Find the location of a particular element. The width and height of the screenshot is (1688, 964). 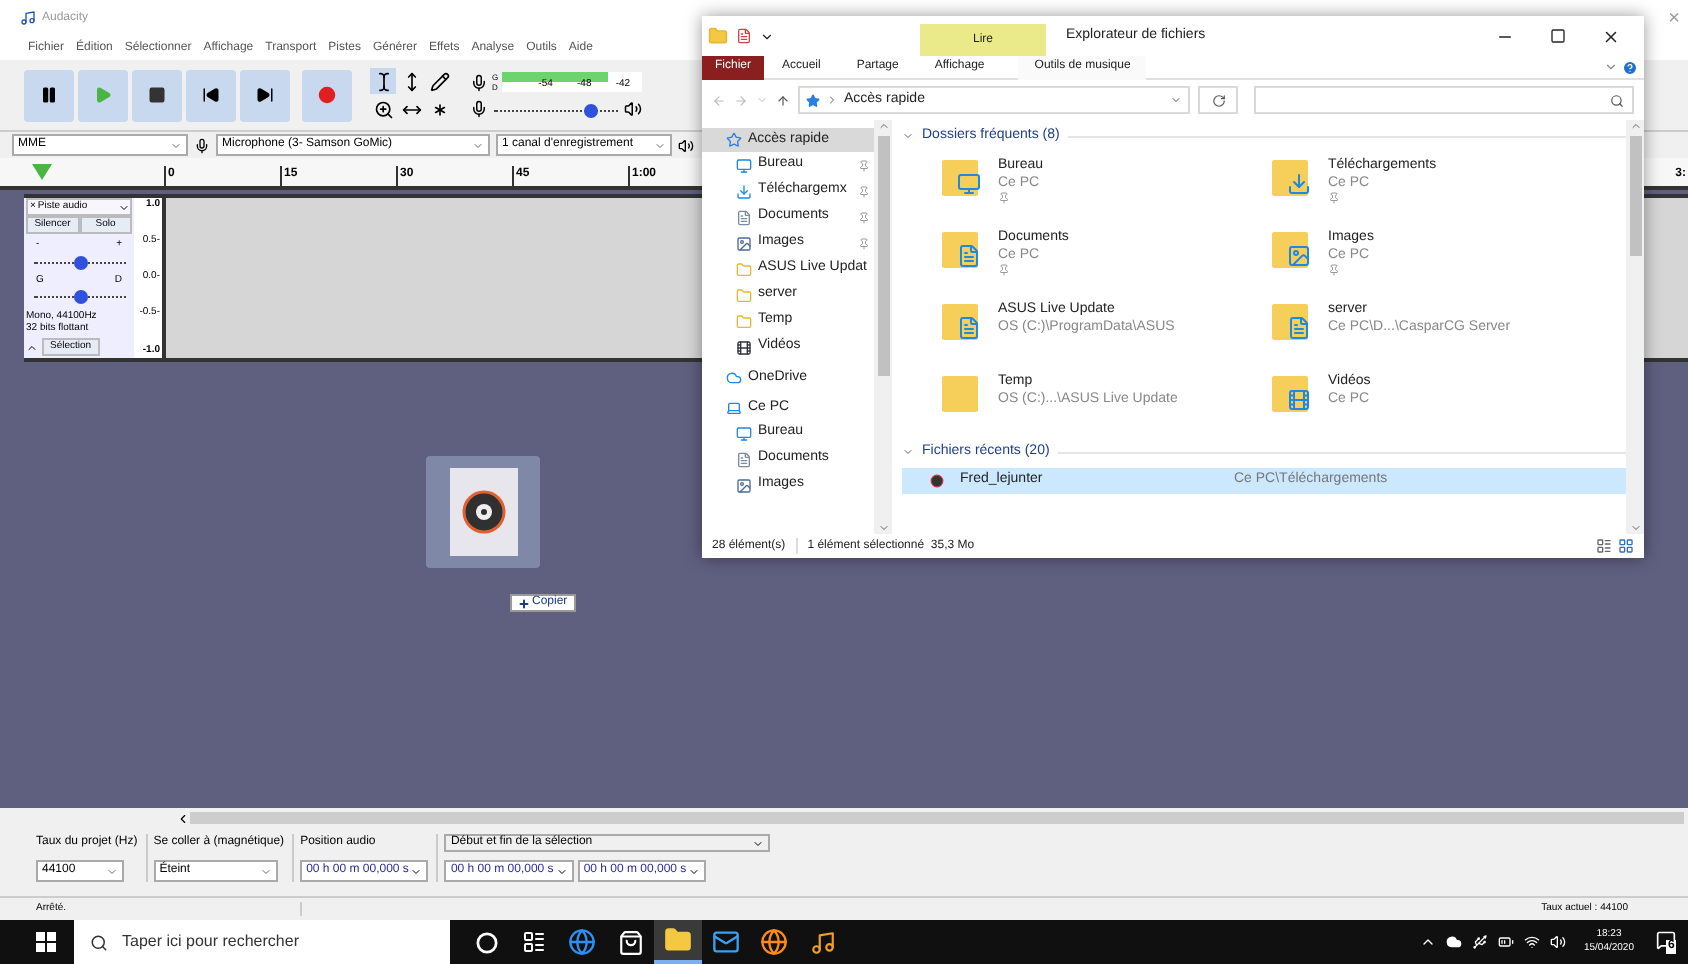

app-logo-icon is located at coordinates (28, 18).